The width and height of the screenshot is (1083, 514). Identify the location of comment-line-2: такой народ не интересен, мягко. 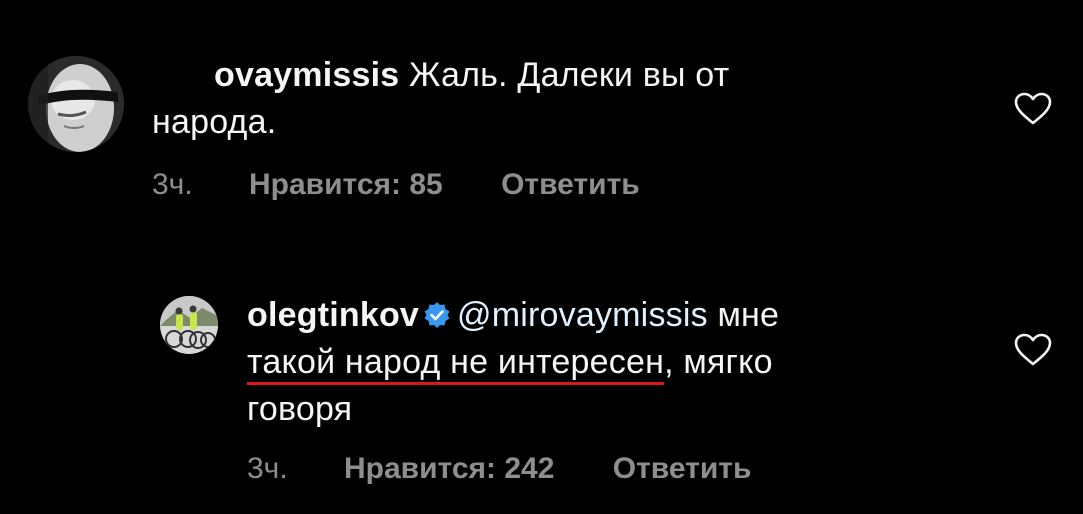
(607, 362).